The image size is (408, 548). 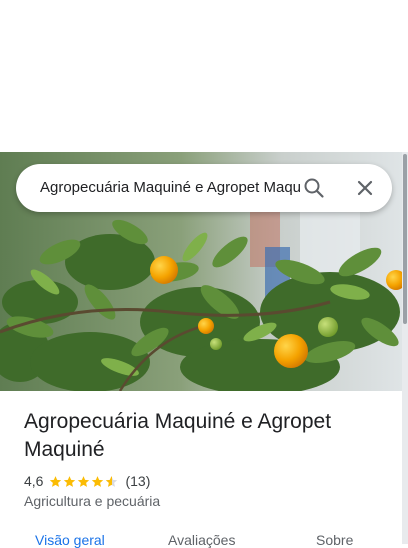 I want to click on place-category: Agricultura e pecuária, so click(x=92, y=501).